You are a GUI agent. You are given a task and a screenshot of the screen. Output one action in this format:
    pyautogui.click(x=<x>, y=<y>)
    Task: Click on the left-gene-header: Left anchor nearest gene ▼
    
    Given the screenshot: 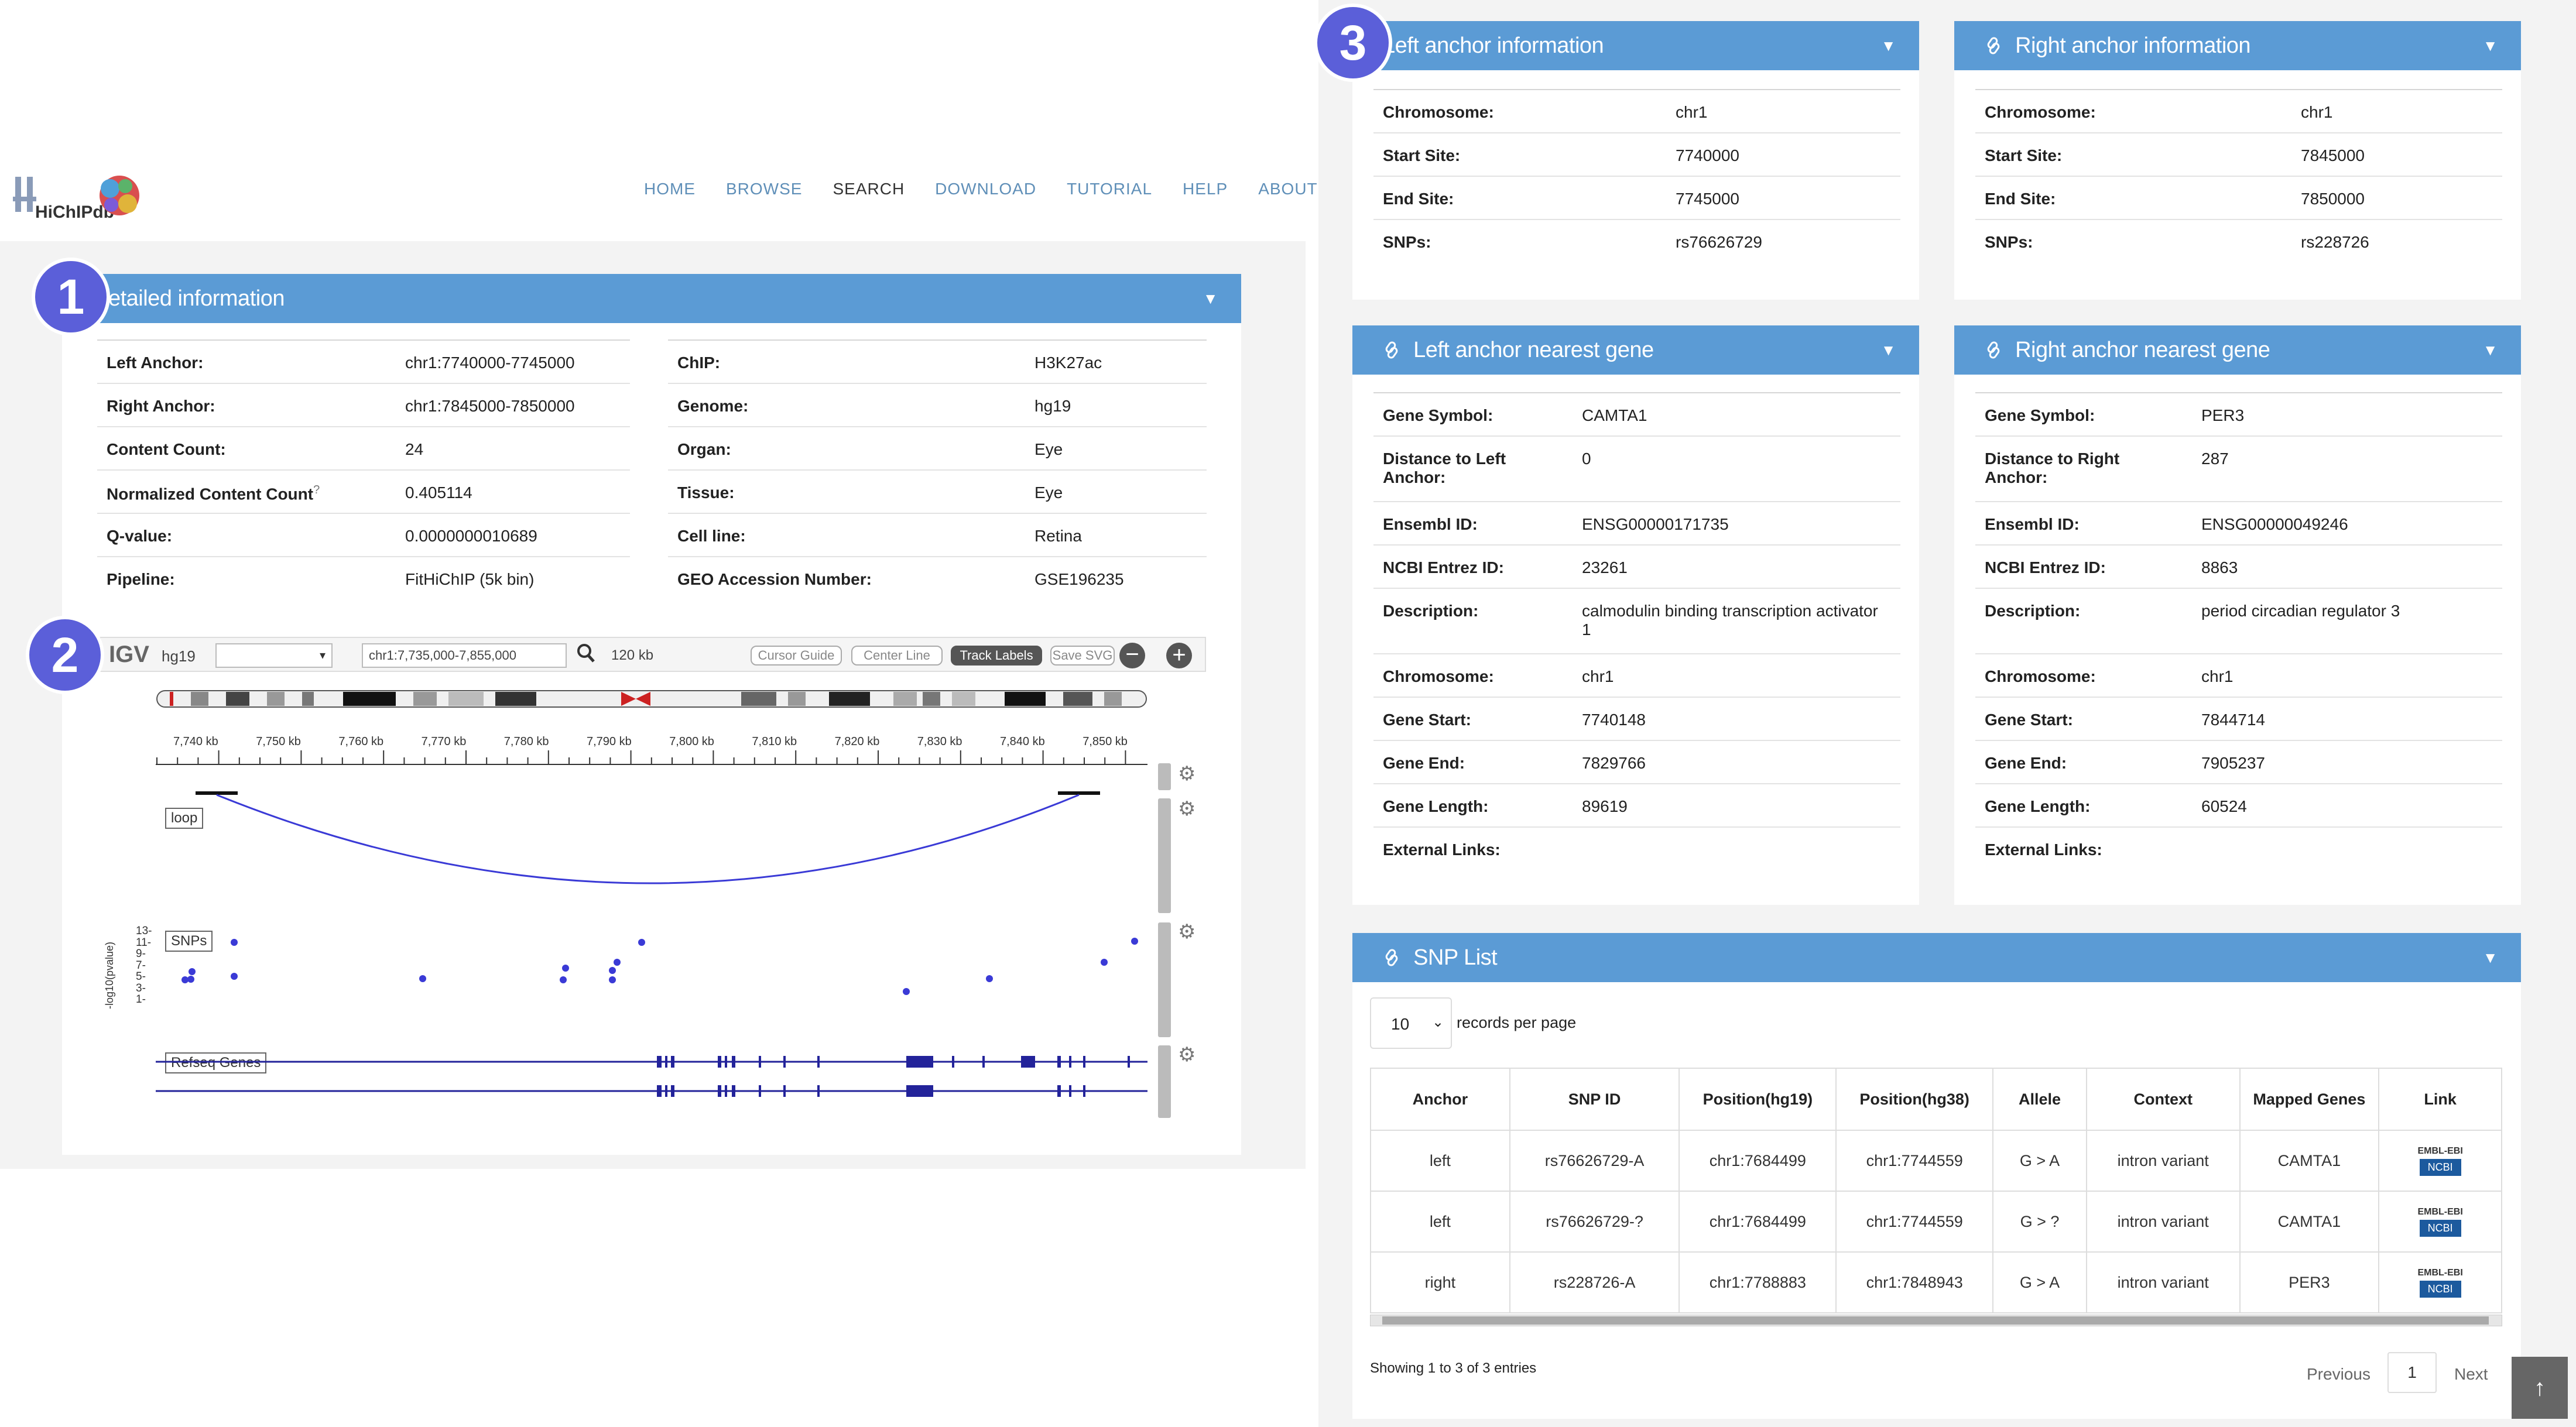 What is the action you would take?
    pyautogui.click(x=1635, y=350)
    